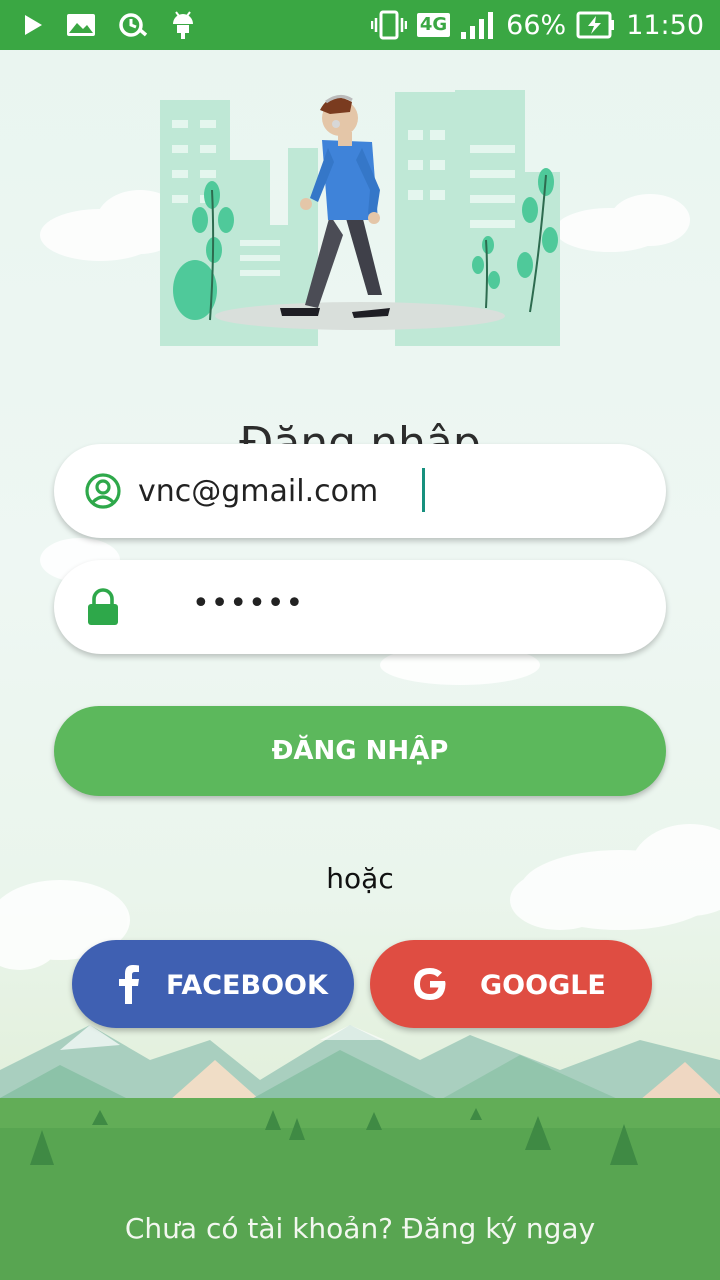  What do you see at coordinates (248, 603) in the screenshot?
I see `password-input: ••••••` at bounding box center [248, 603].